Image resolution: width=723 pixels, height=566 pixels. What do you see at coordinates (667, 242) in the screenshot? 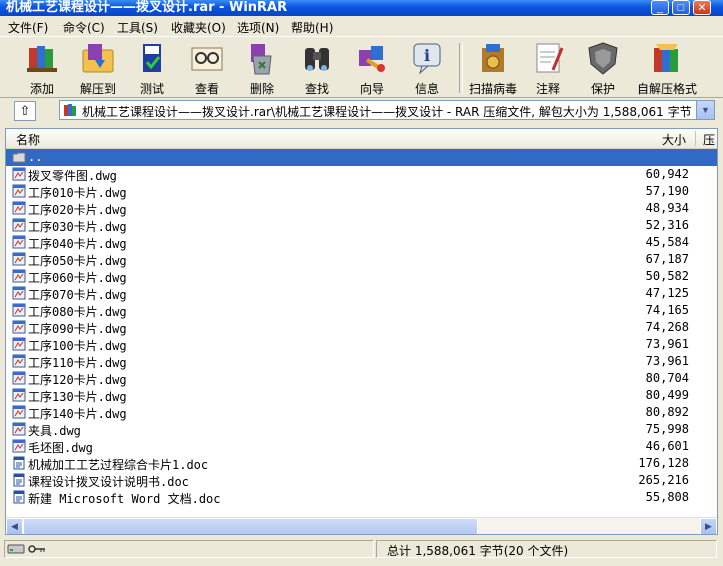
I see `file-size: 45,584` at bounding box center [667, 242].